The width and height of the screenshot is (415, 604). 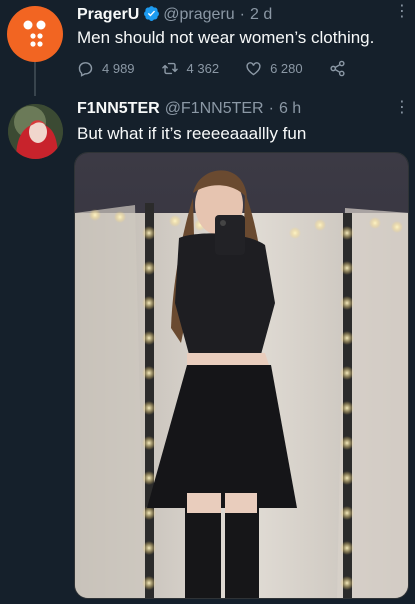 I want to click on timestamp: 2 d, so click(x=261, y=14).